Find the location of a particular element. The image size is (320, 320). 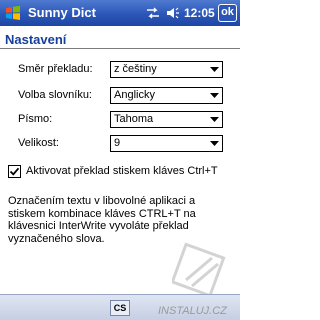

connectivity-icon is located at coordinates (153, 13).